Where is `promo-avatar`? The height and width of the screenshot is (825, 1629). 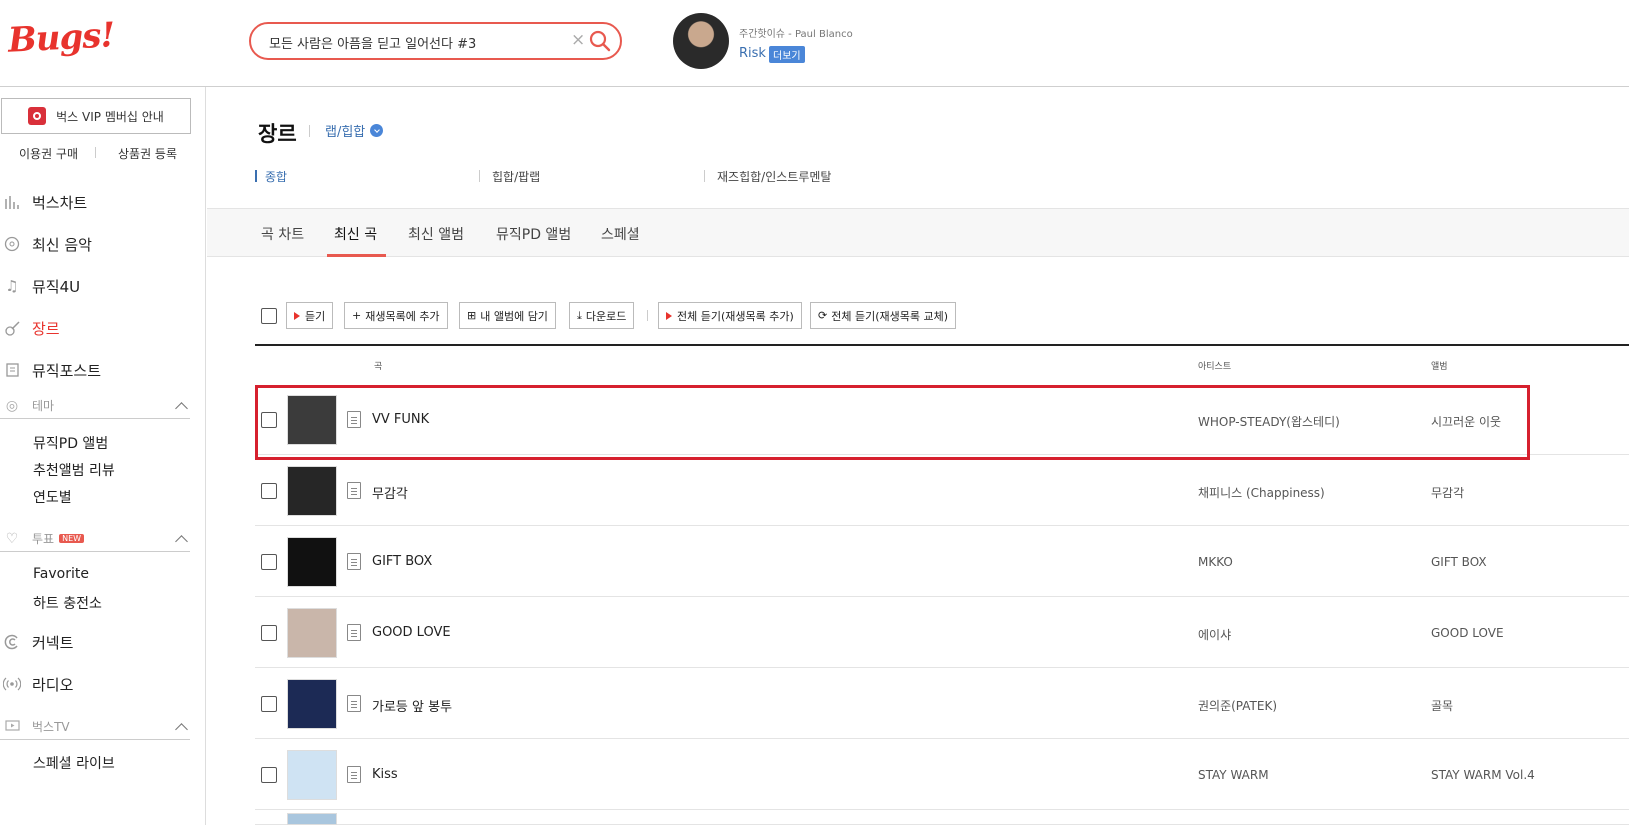
promo-avatar is located at coordinates (701, 41).